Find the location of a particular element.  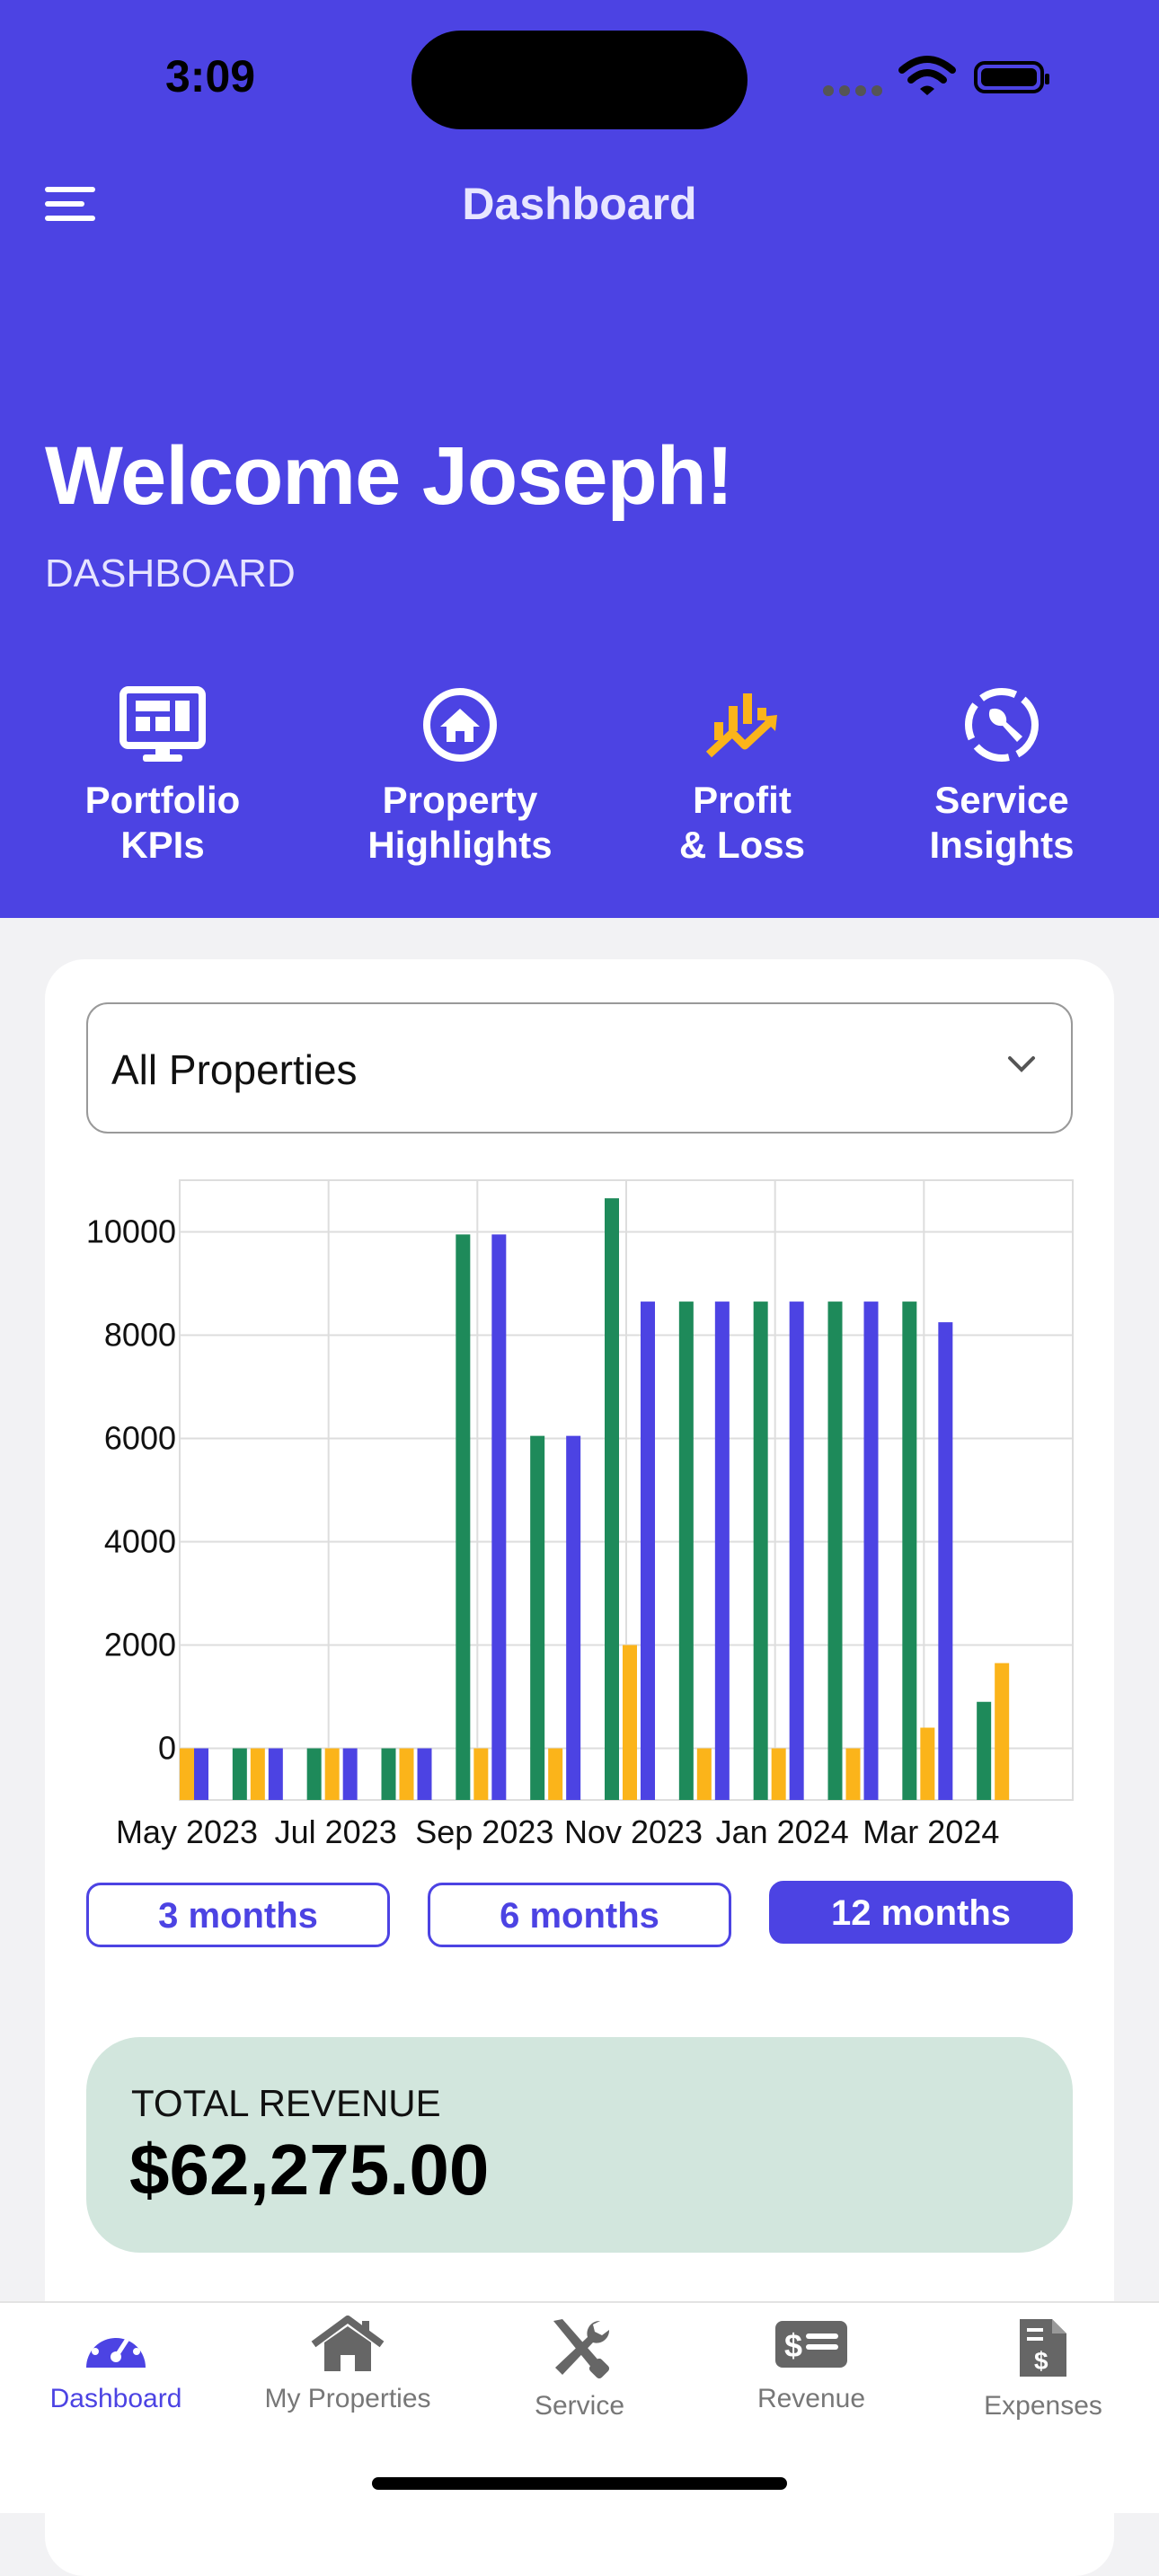

gauge-icon is located at coordinates (116, 2346).